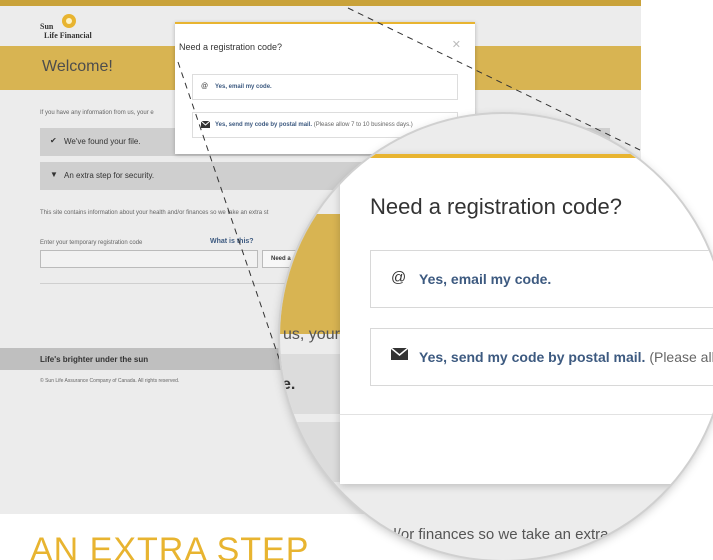 Image resolution: width=713 pixels, height=560 pixels. What do you see at coordinates (526, 414) in the screenshot?
I see `magnified-modal-divider` at bounding box center [526, 414].